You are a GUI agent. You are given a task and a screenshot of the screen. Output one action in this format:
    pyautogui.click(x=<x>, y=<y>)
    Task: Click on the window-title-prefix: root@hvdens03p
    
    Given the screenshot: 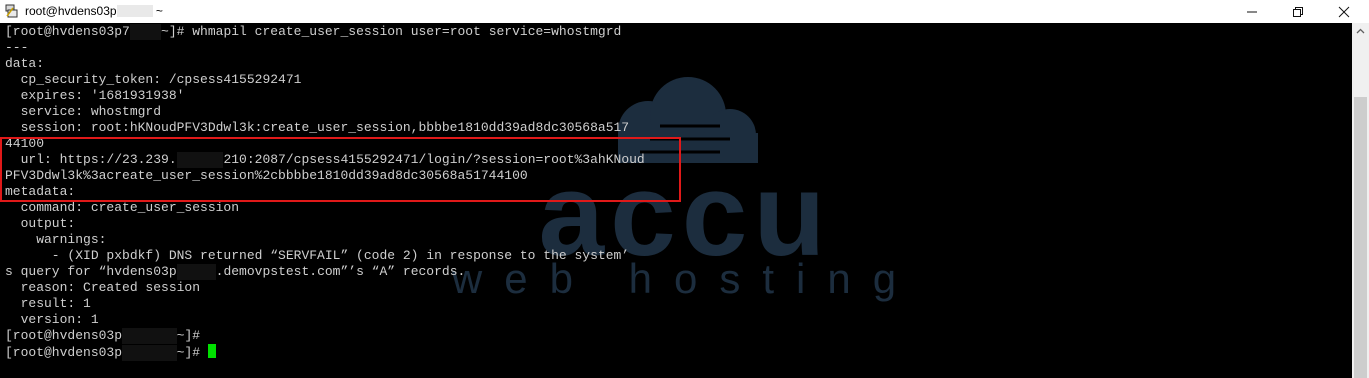 What is the action you would take?
    pyautogui.click(x=71, y=11)
    